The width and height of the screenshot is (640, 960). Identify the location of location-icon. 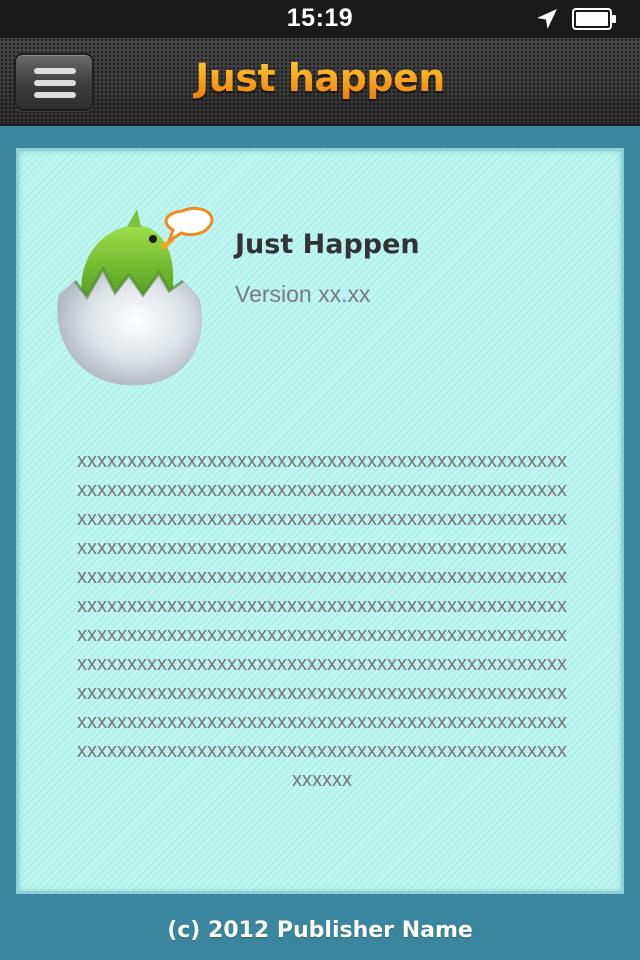
(547, 19).